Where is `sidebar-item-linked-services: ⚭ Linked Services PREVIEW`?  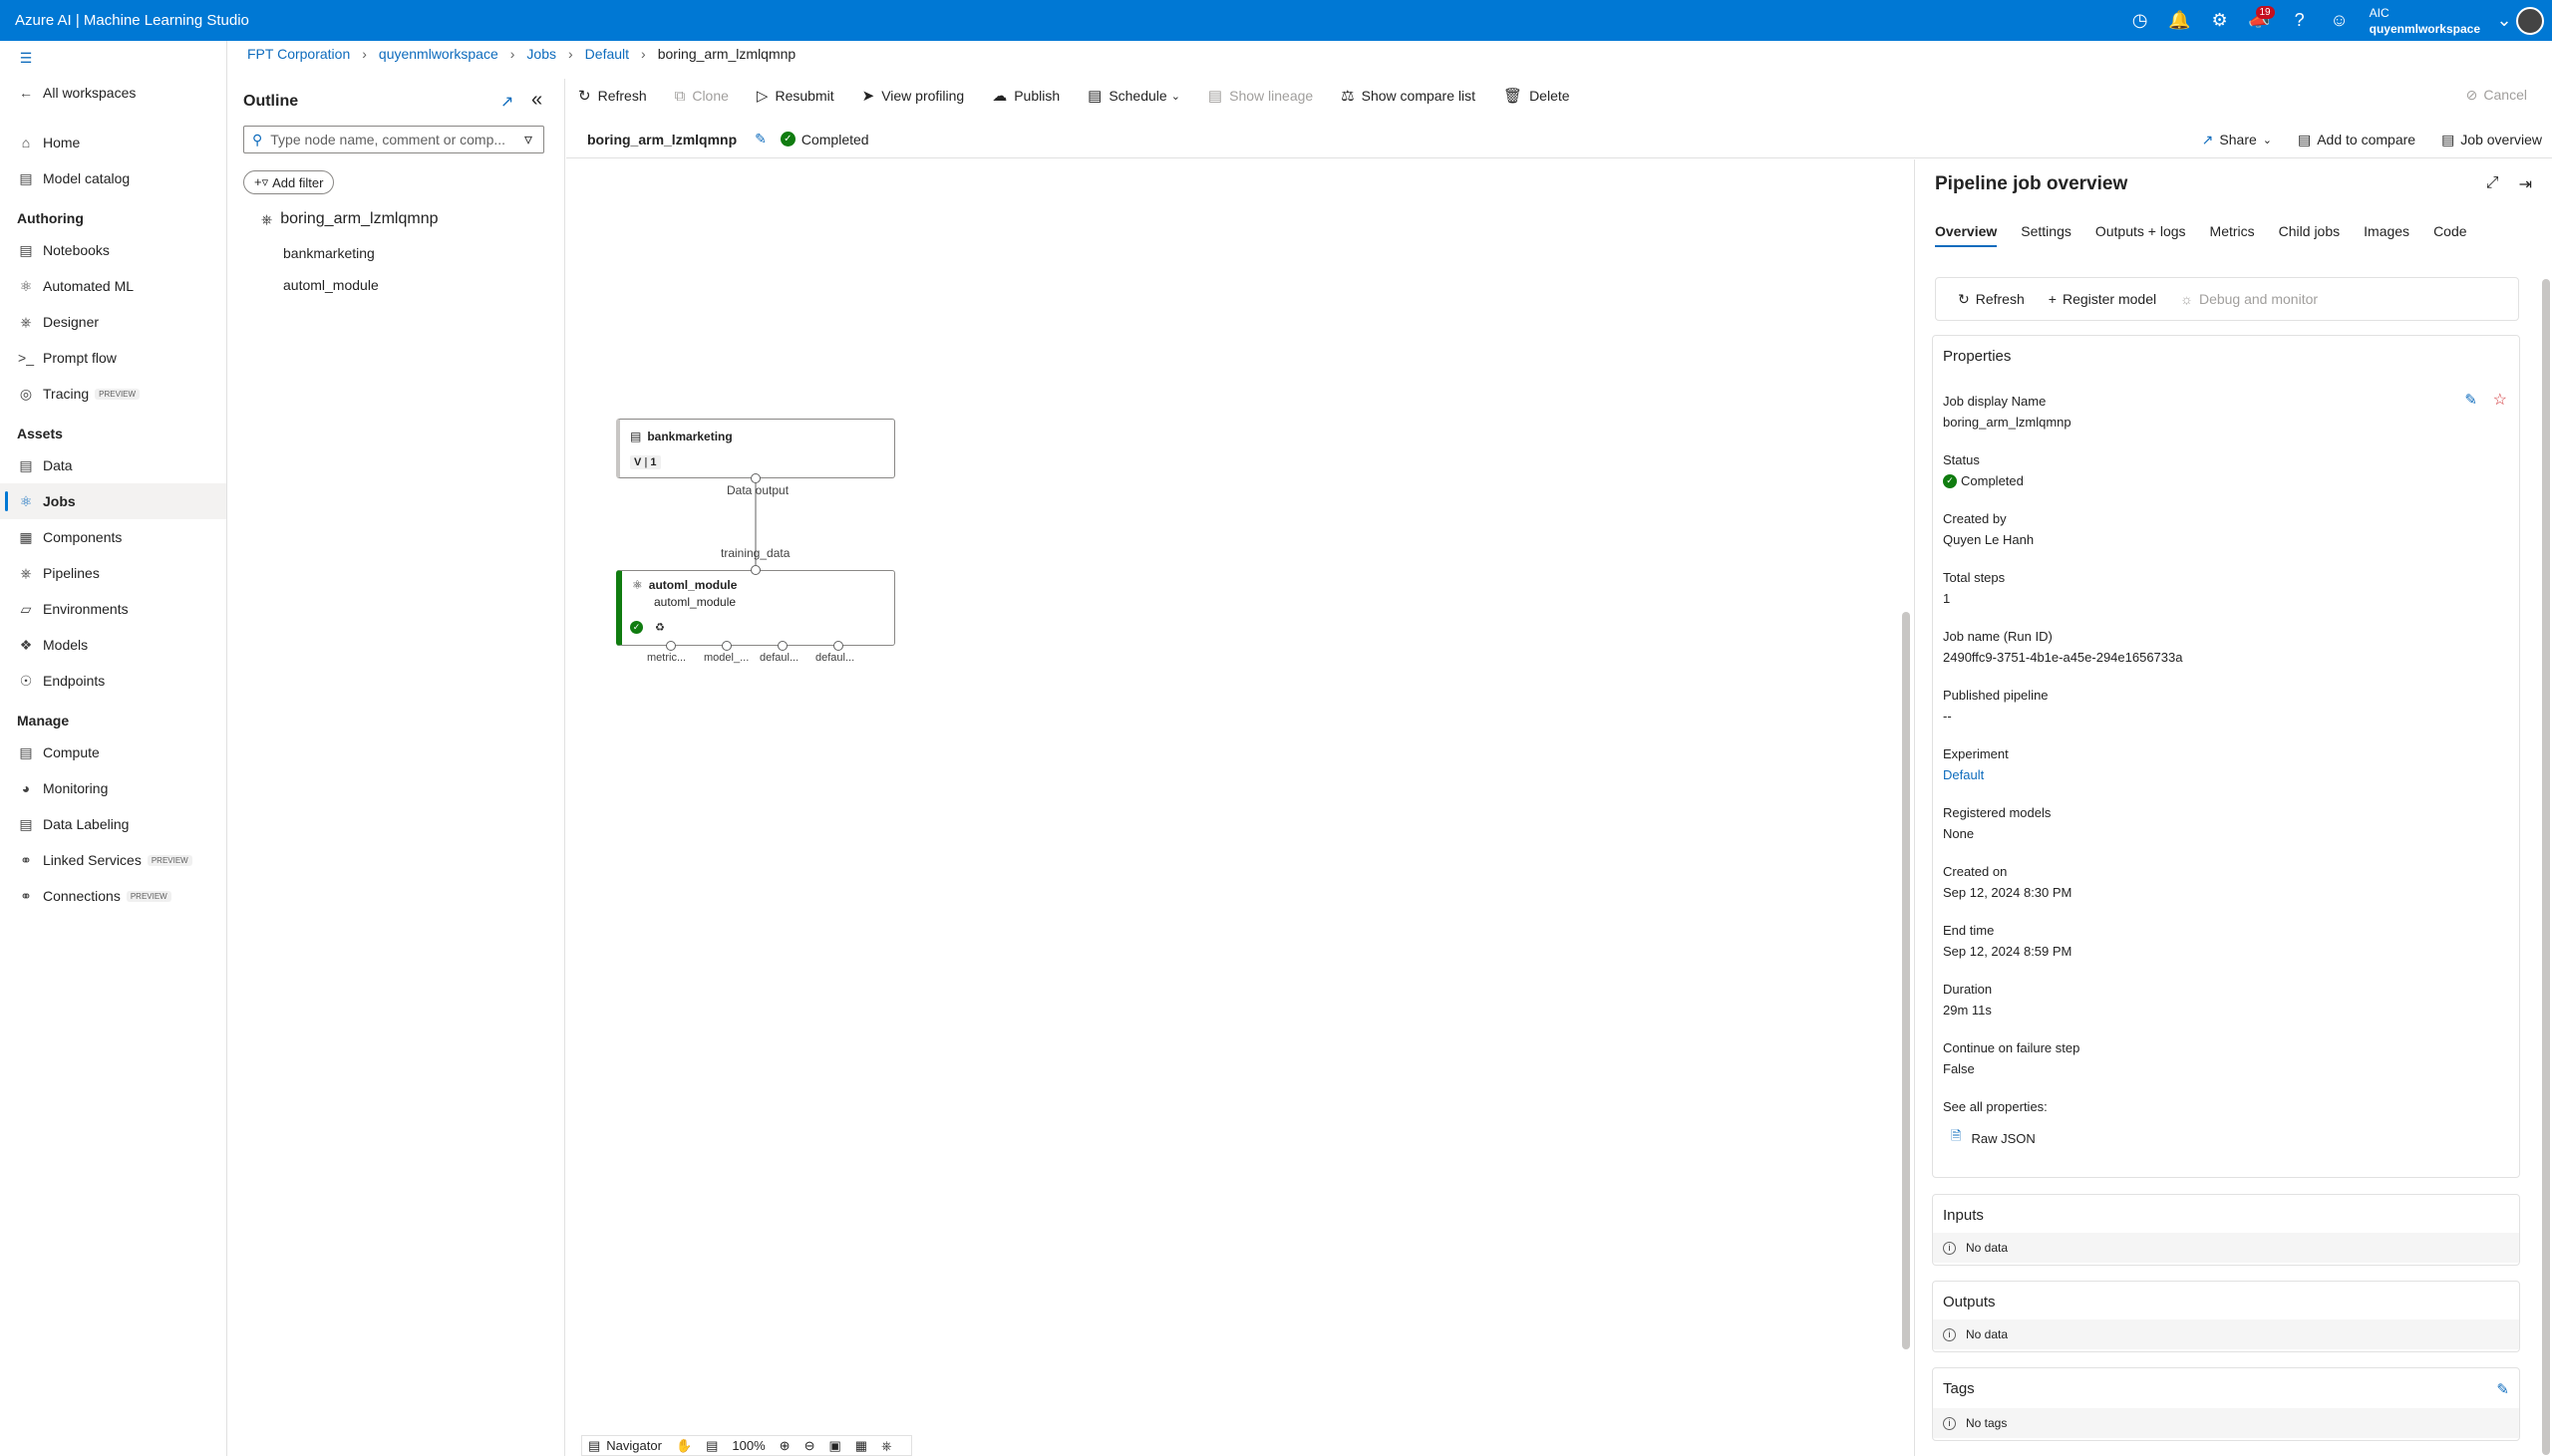
sidebar-item-linked-services: ⚭ Linked Services PREVIEW is located at coordinates (113, 860).